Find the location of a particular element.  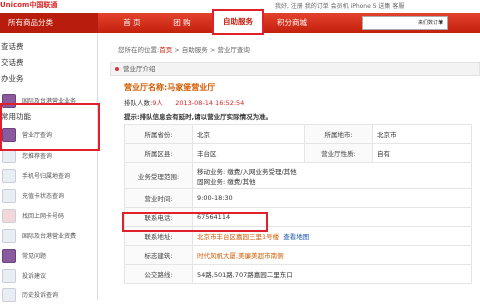

sidebar-item-complaint: 投诉建议 is located at coordinates (49, 275).